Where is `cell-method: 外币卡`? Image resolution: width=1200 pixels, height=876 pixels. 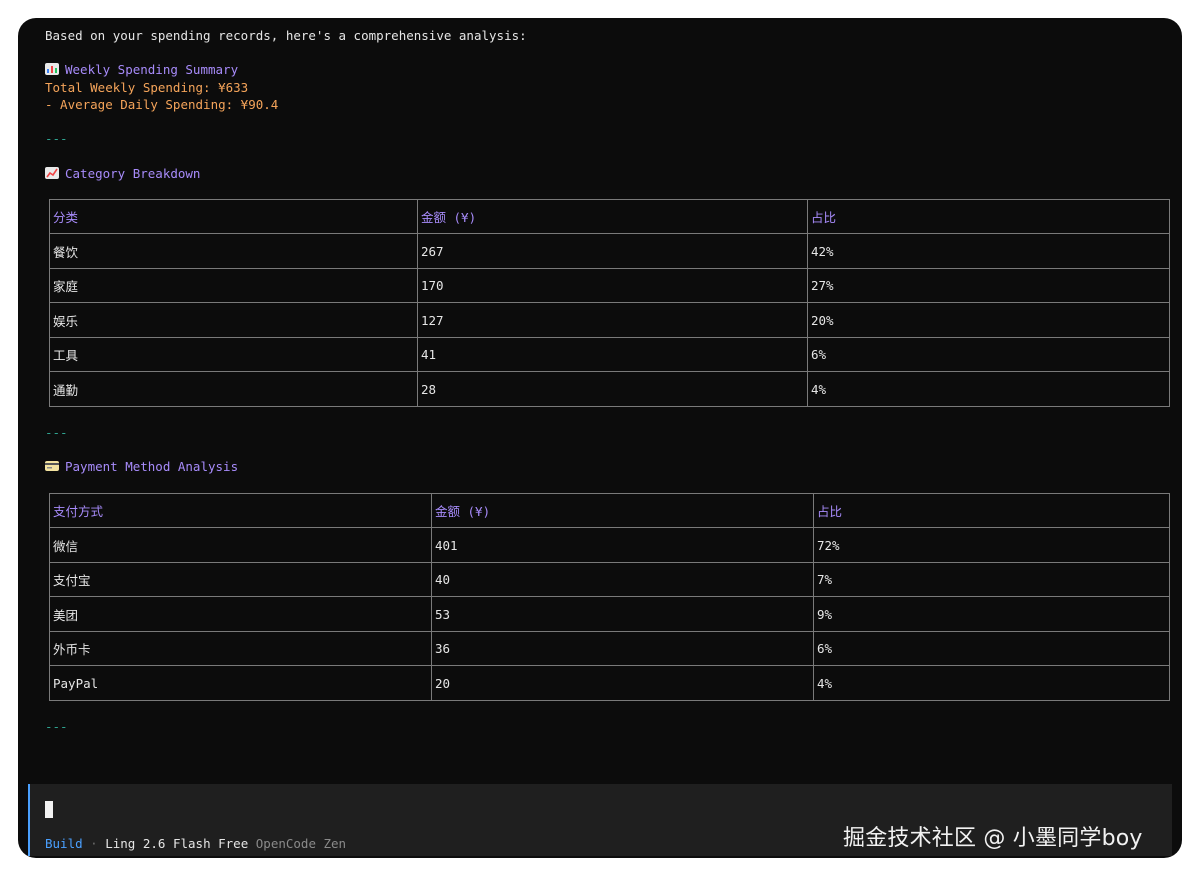 cell-method: 外币卡 is located at coordinates (240, 648).